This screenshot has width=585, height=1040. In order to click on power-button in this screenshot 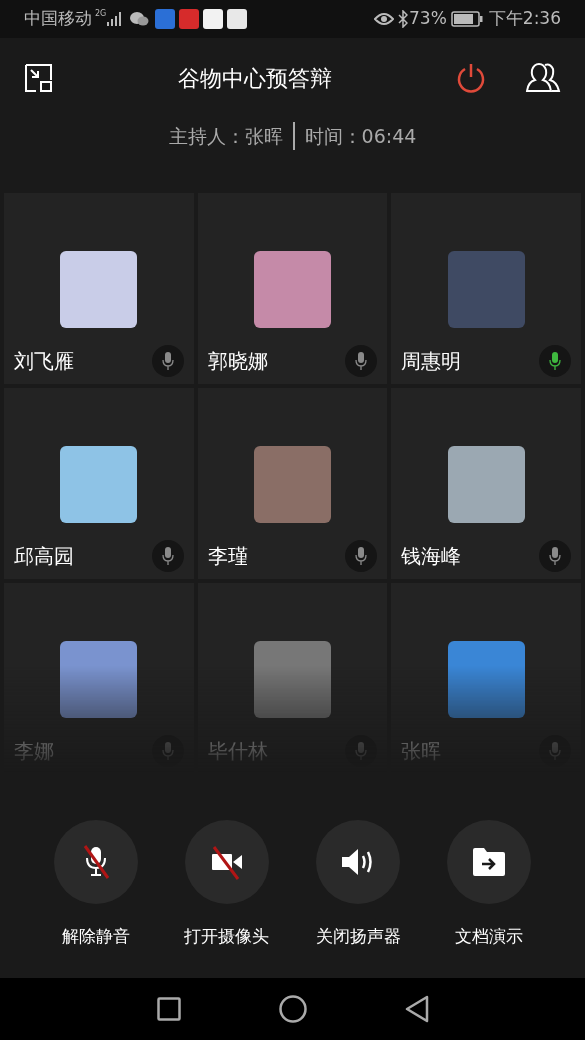, I will do `click(471, 78)`.